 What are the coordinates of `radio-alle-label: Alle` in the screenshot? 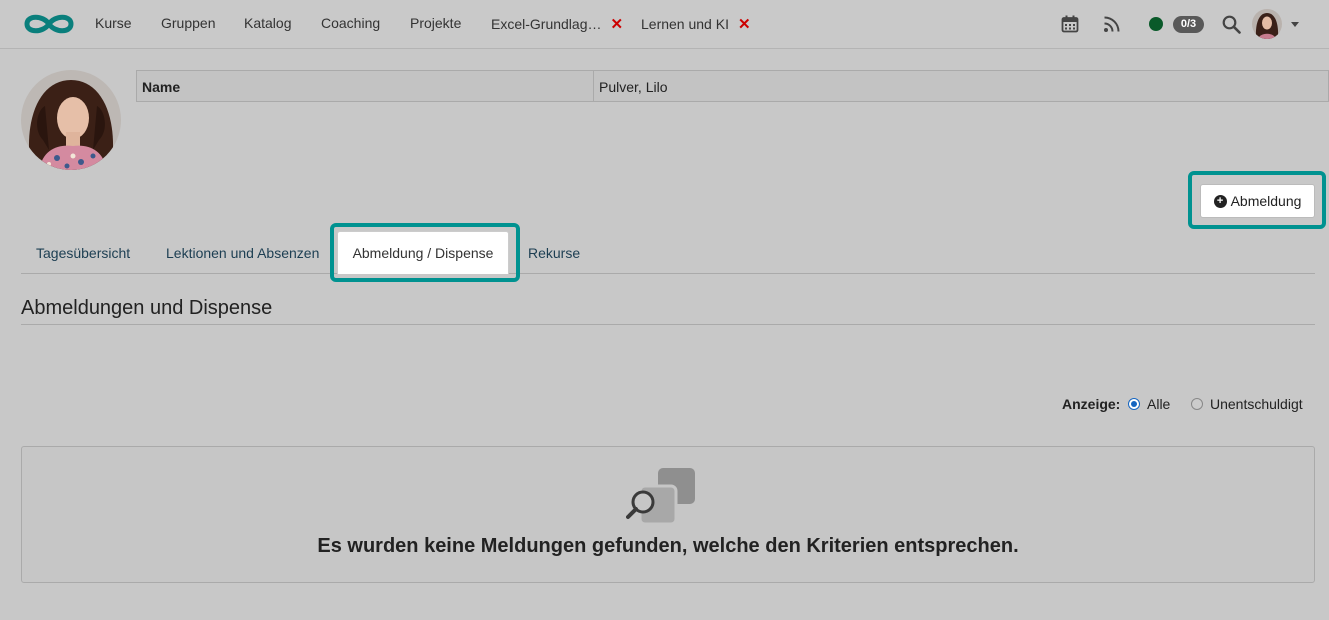 It's located at (1158, 404).